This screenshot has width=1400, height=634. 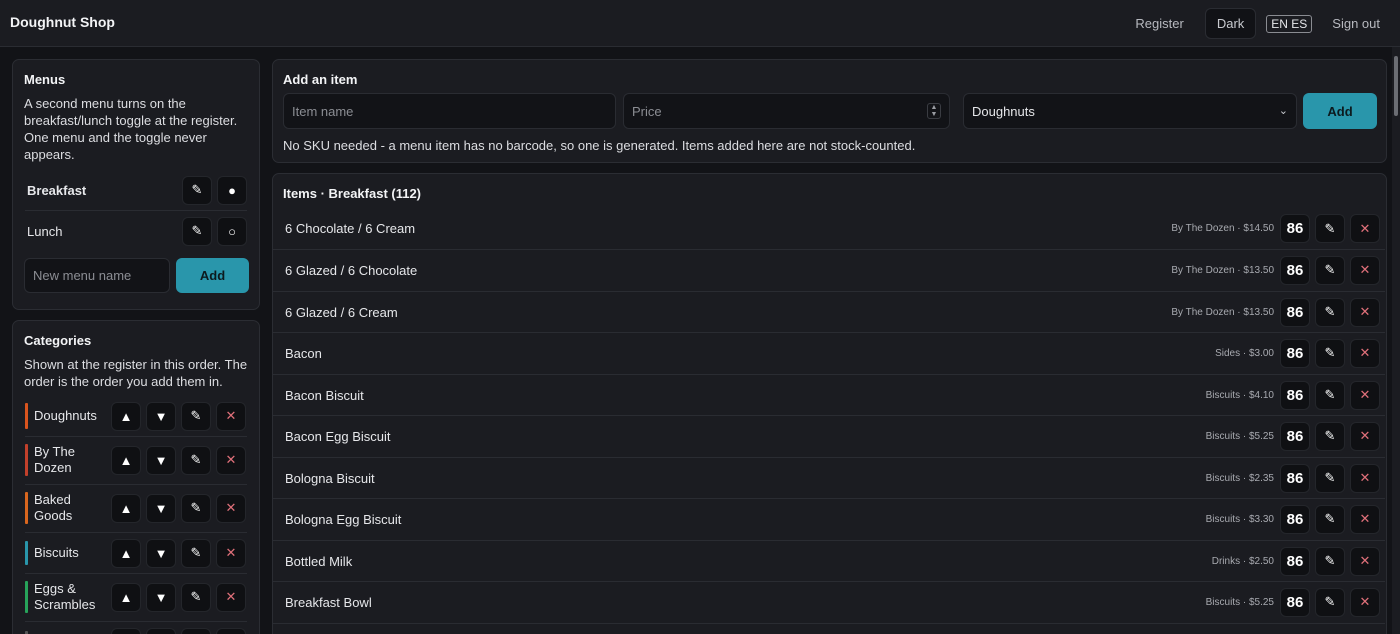 What do you see at coordinates (56, 552) in the screenshot?
I see `category-name: Biscuits` at bounding box center [56, 552].